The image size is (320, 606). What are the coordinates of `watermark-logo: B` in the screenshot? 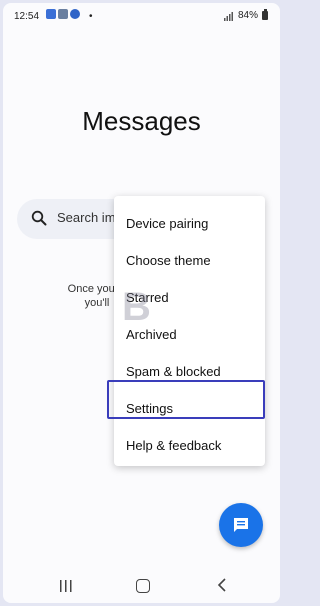 It's located at (136, 307).